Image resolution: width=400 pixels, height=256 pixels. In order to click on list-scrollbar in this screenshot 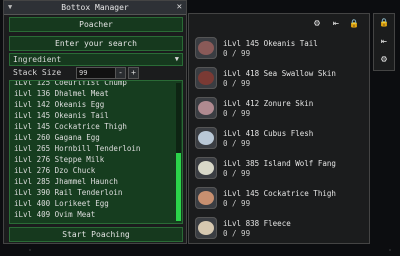, I will do `click(178, 152)`.